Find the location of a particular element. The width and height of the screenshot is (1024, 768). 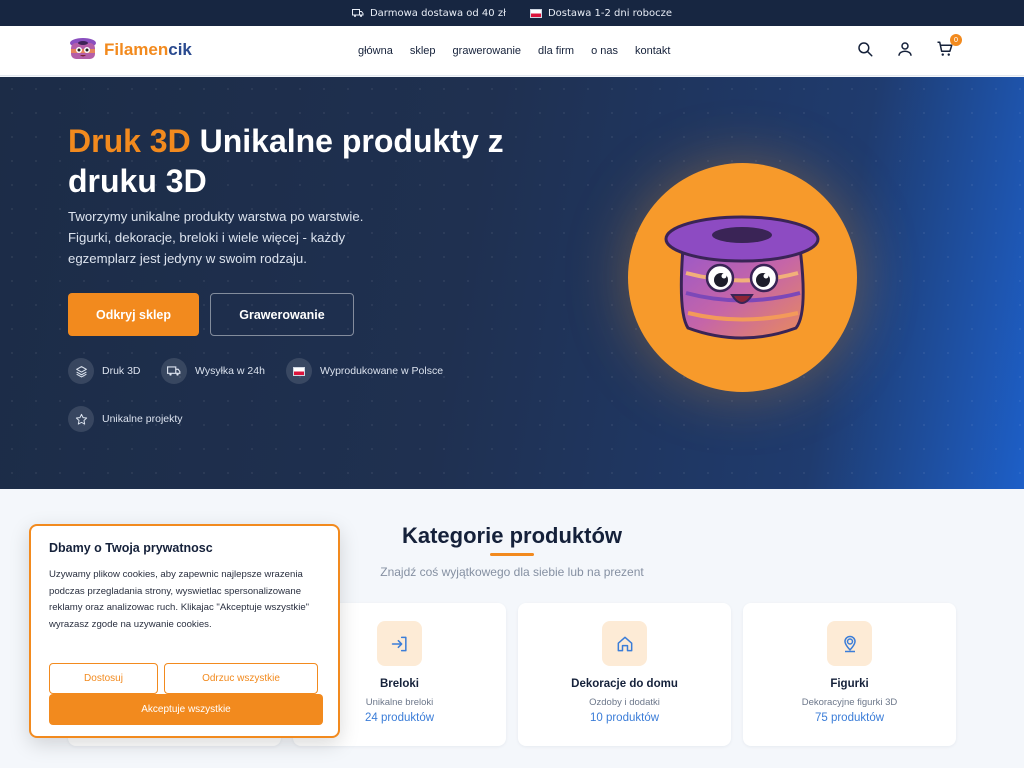

cart-icon: 0 is located at coordinates (949, 46).